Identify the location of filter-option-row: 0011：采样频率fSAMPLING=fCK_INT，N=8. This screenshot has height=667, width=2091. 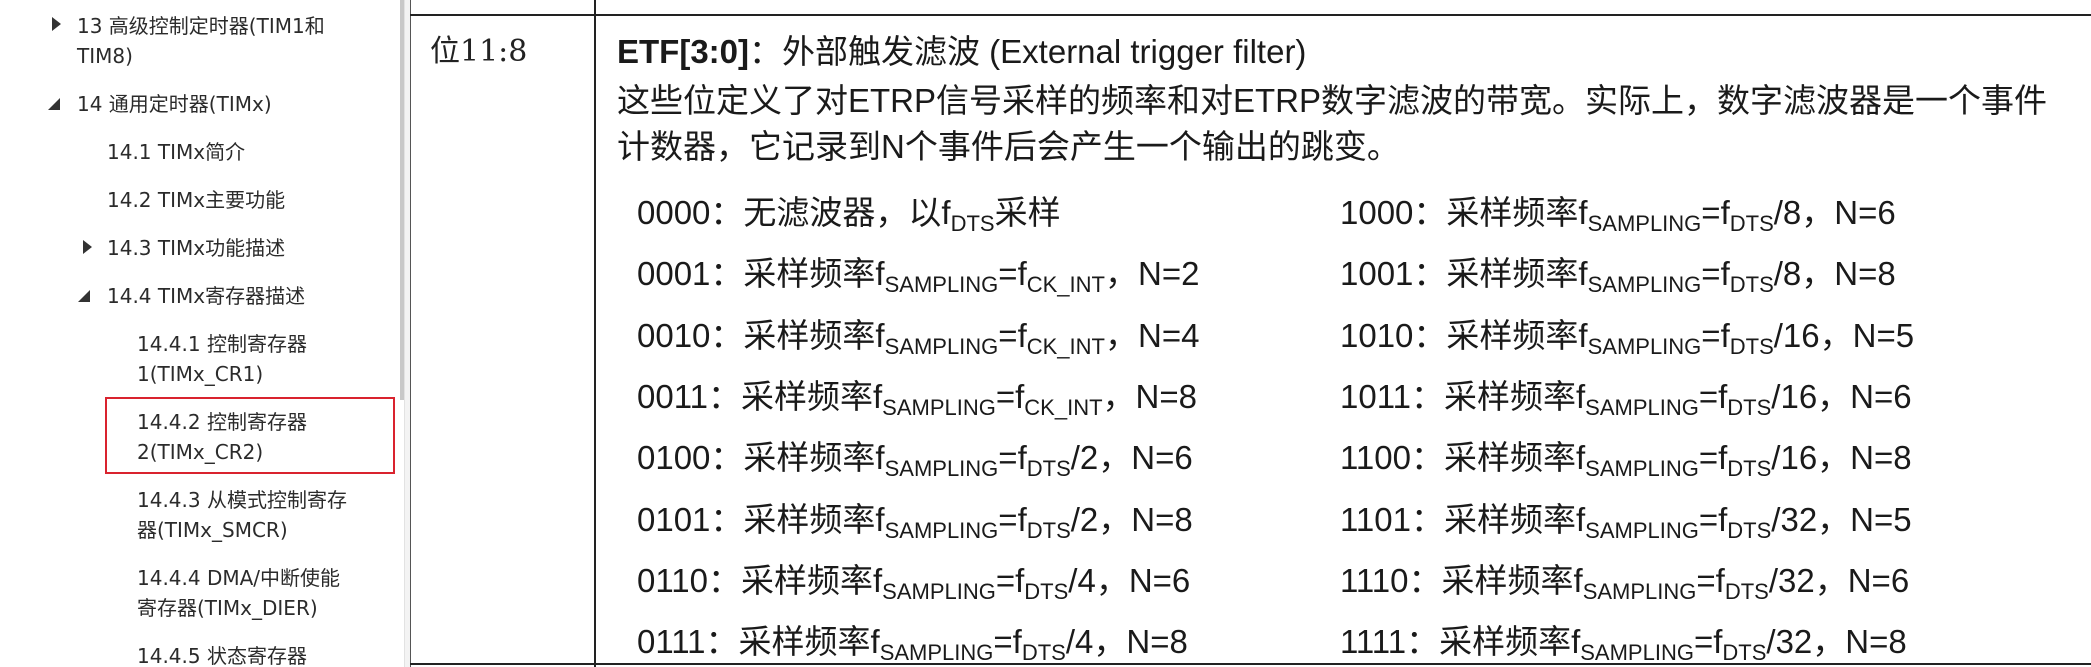
(917, 395).